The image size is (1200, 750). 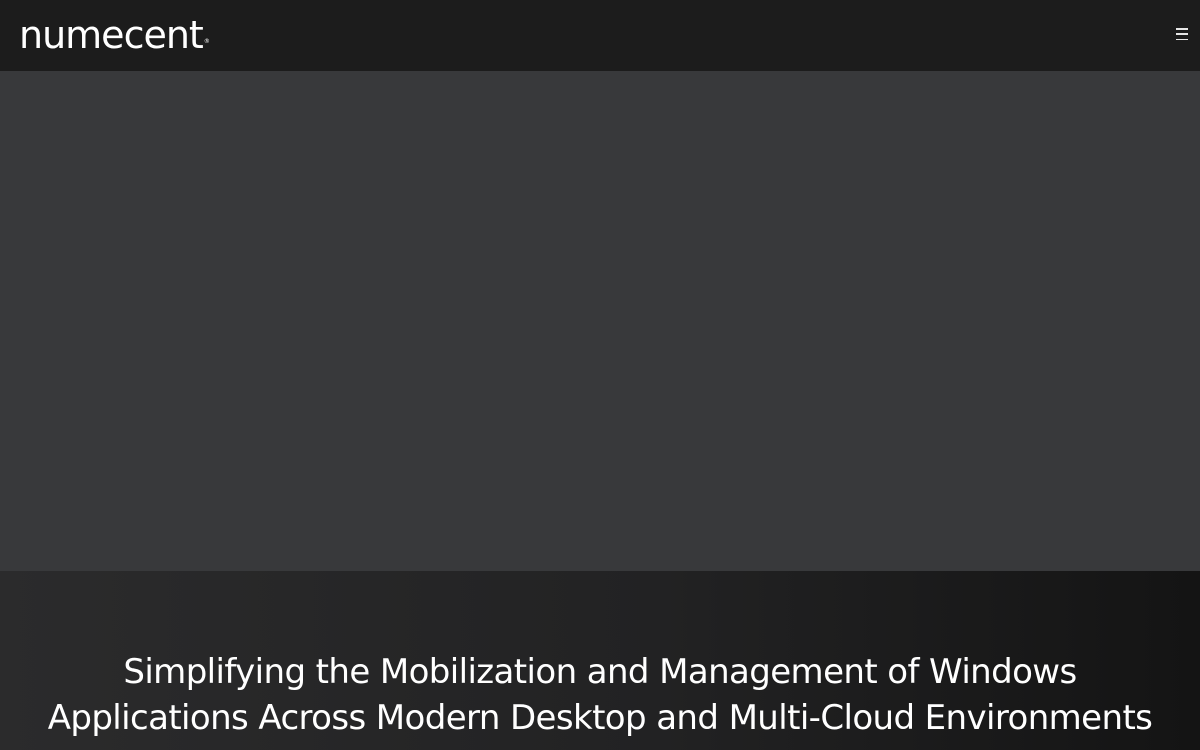 I want to click on hamburger-menu-icon, so click(x=1183, y=34).